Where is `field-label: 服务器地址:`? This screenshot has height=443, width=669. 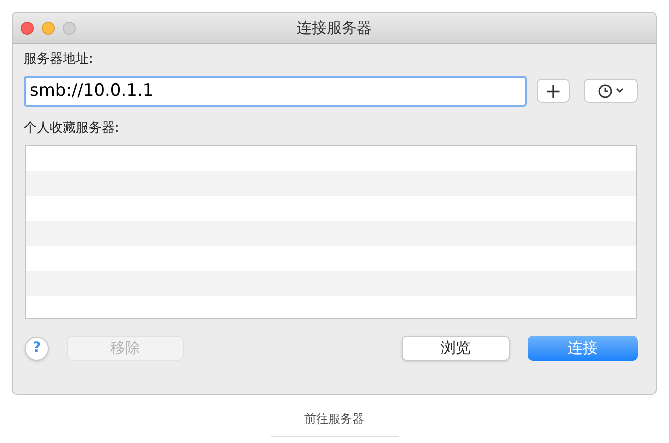 field-label: 服务器地址: is located at coordinates (59, 60).